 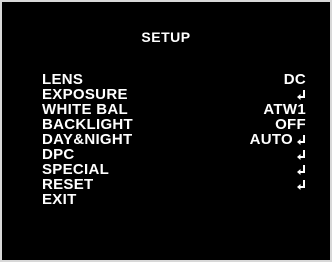 I want to click on menu-item-exposure: EXPOSURE, so click(x=174, y=94).